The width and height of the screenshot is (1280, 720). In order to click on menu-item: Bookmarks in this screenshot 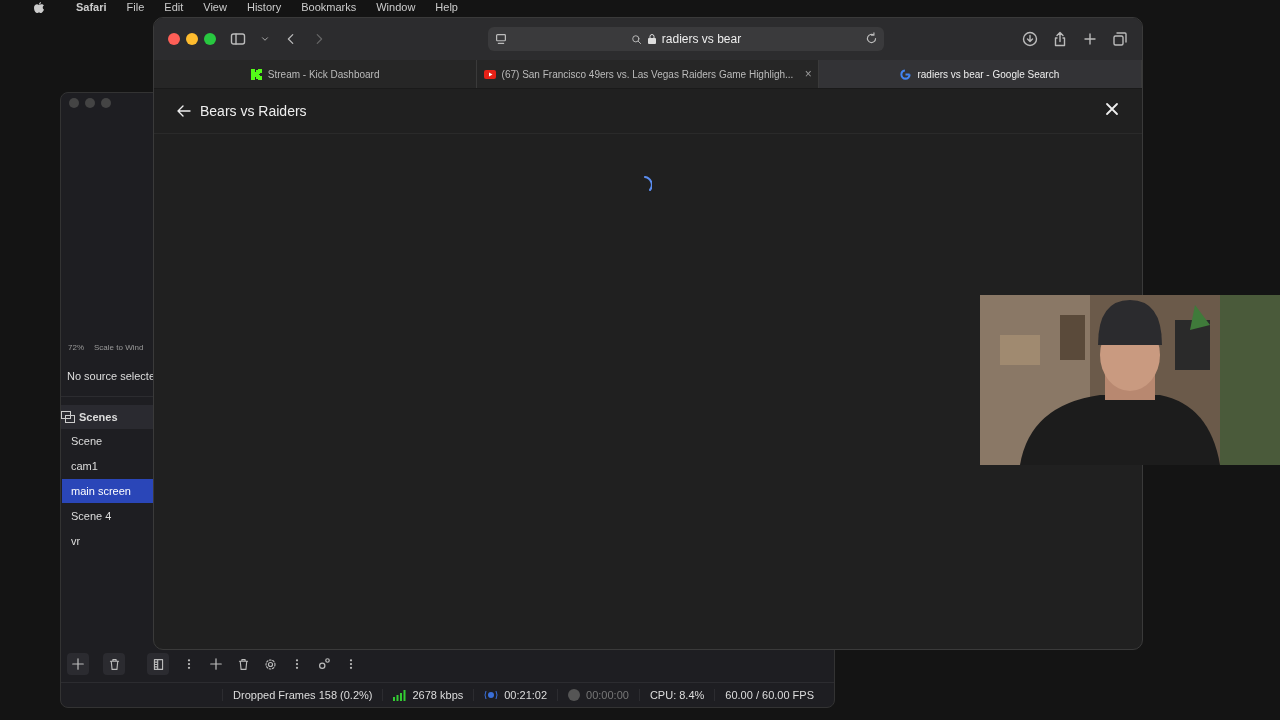, I will do `click(329, 7)`.